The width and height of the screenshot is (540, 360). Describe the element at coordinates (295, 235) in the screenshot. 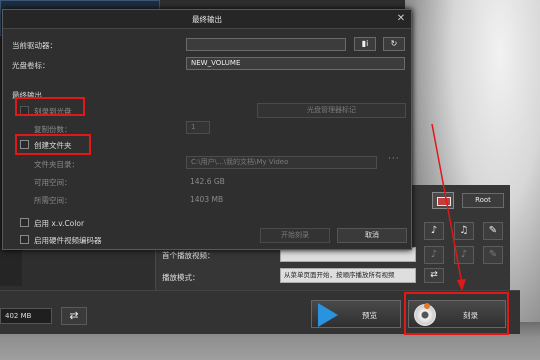

I see `start-burn-button: 开始刻录` at that location.